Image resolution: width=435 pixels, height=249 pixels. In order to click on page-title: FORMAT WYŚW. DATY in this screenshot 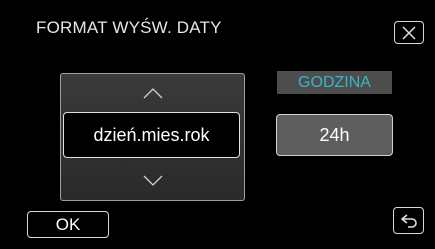, I will do `click(129, 27)`.